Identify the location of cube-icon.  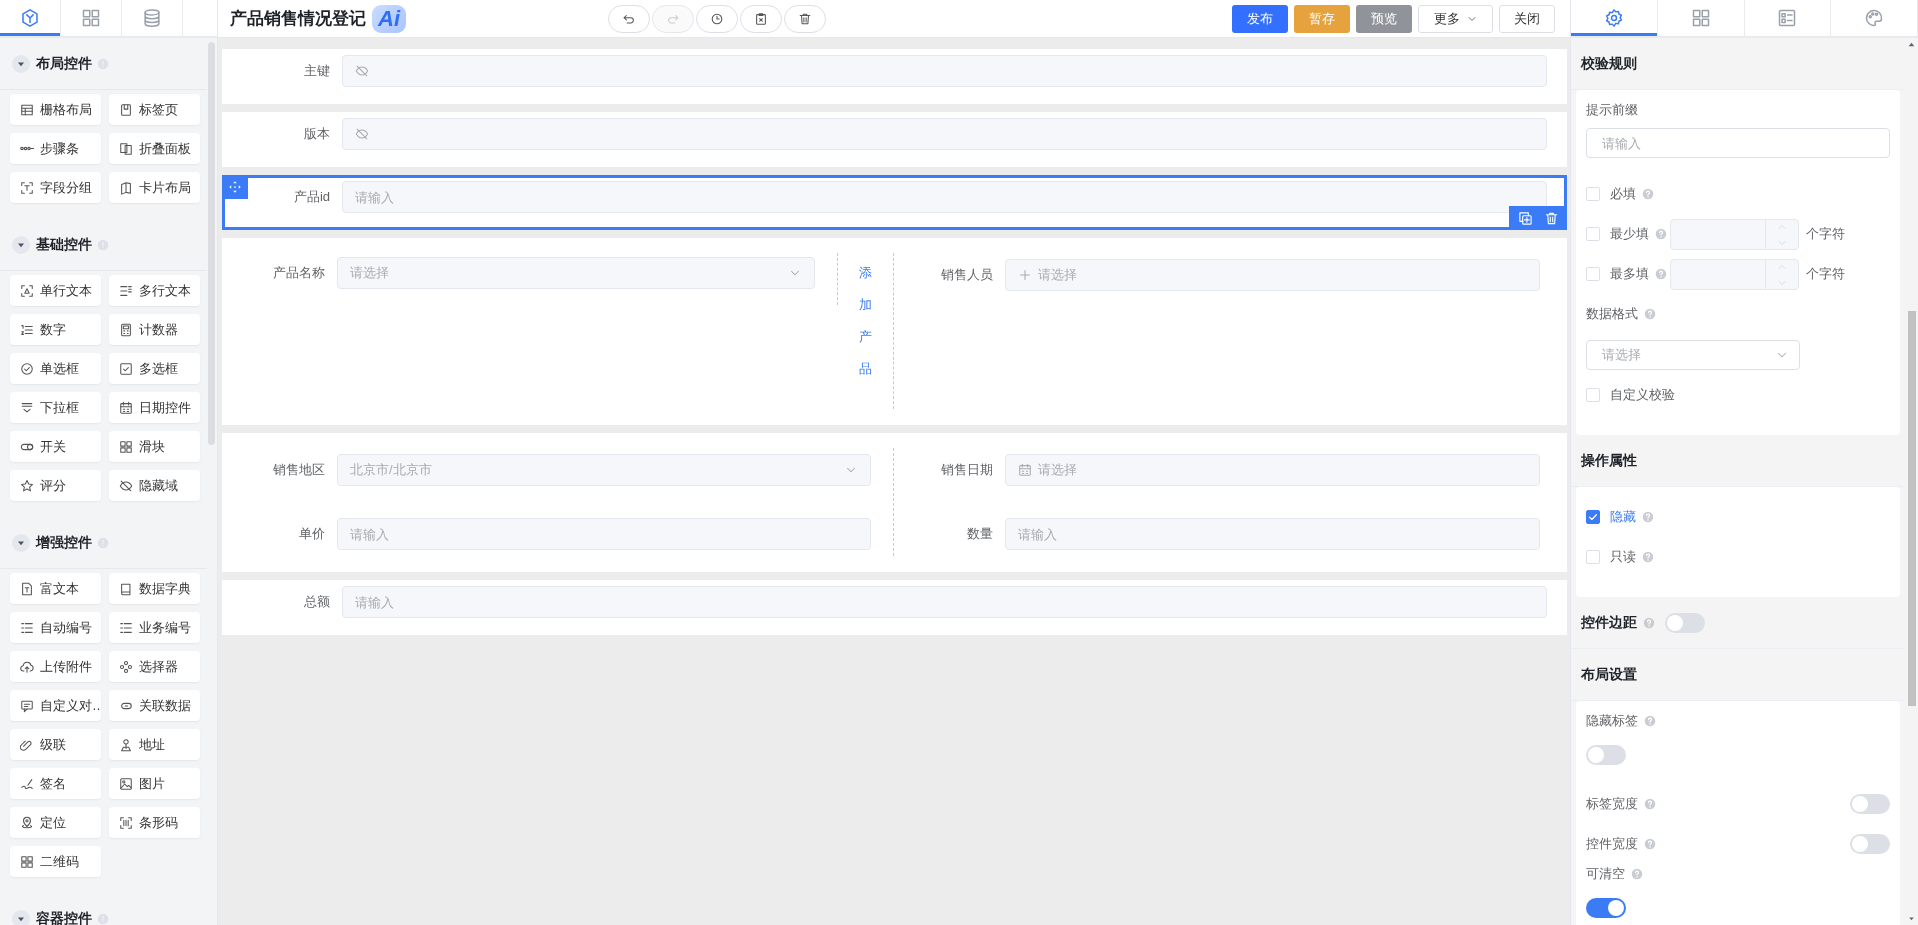
(30, 18).